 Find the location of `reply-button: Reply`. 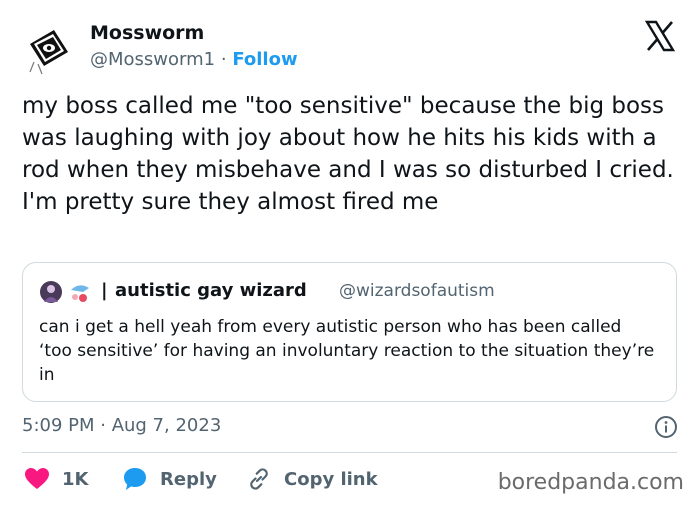

reply-button: Reply is located at coordinates (169, 479).